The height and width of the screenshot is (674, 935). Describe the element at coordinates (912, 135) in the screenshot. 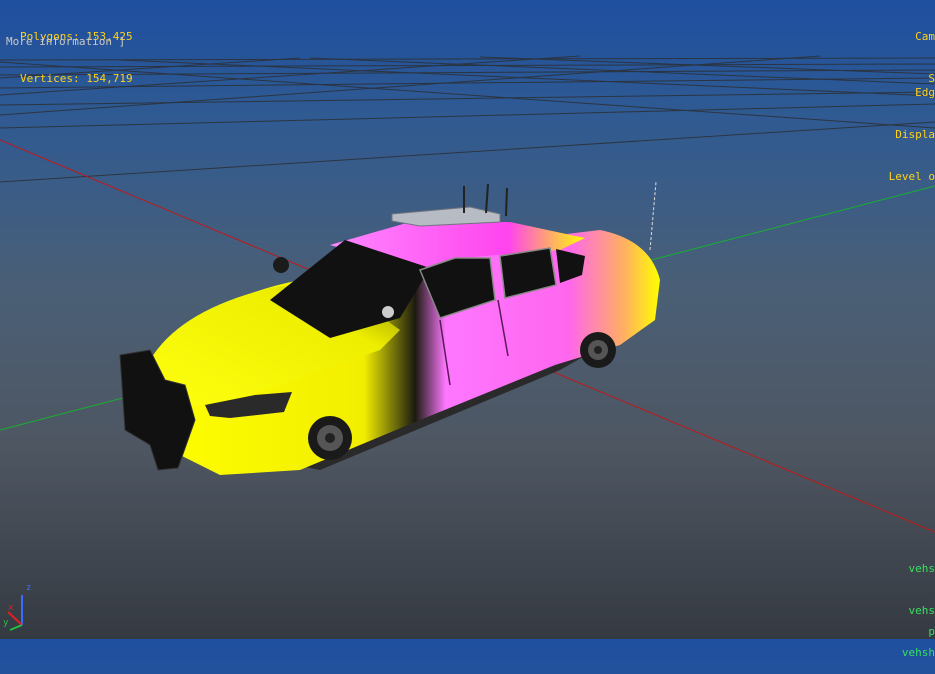

I see `display-option: Displa` at that location.